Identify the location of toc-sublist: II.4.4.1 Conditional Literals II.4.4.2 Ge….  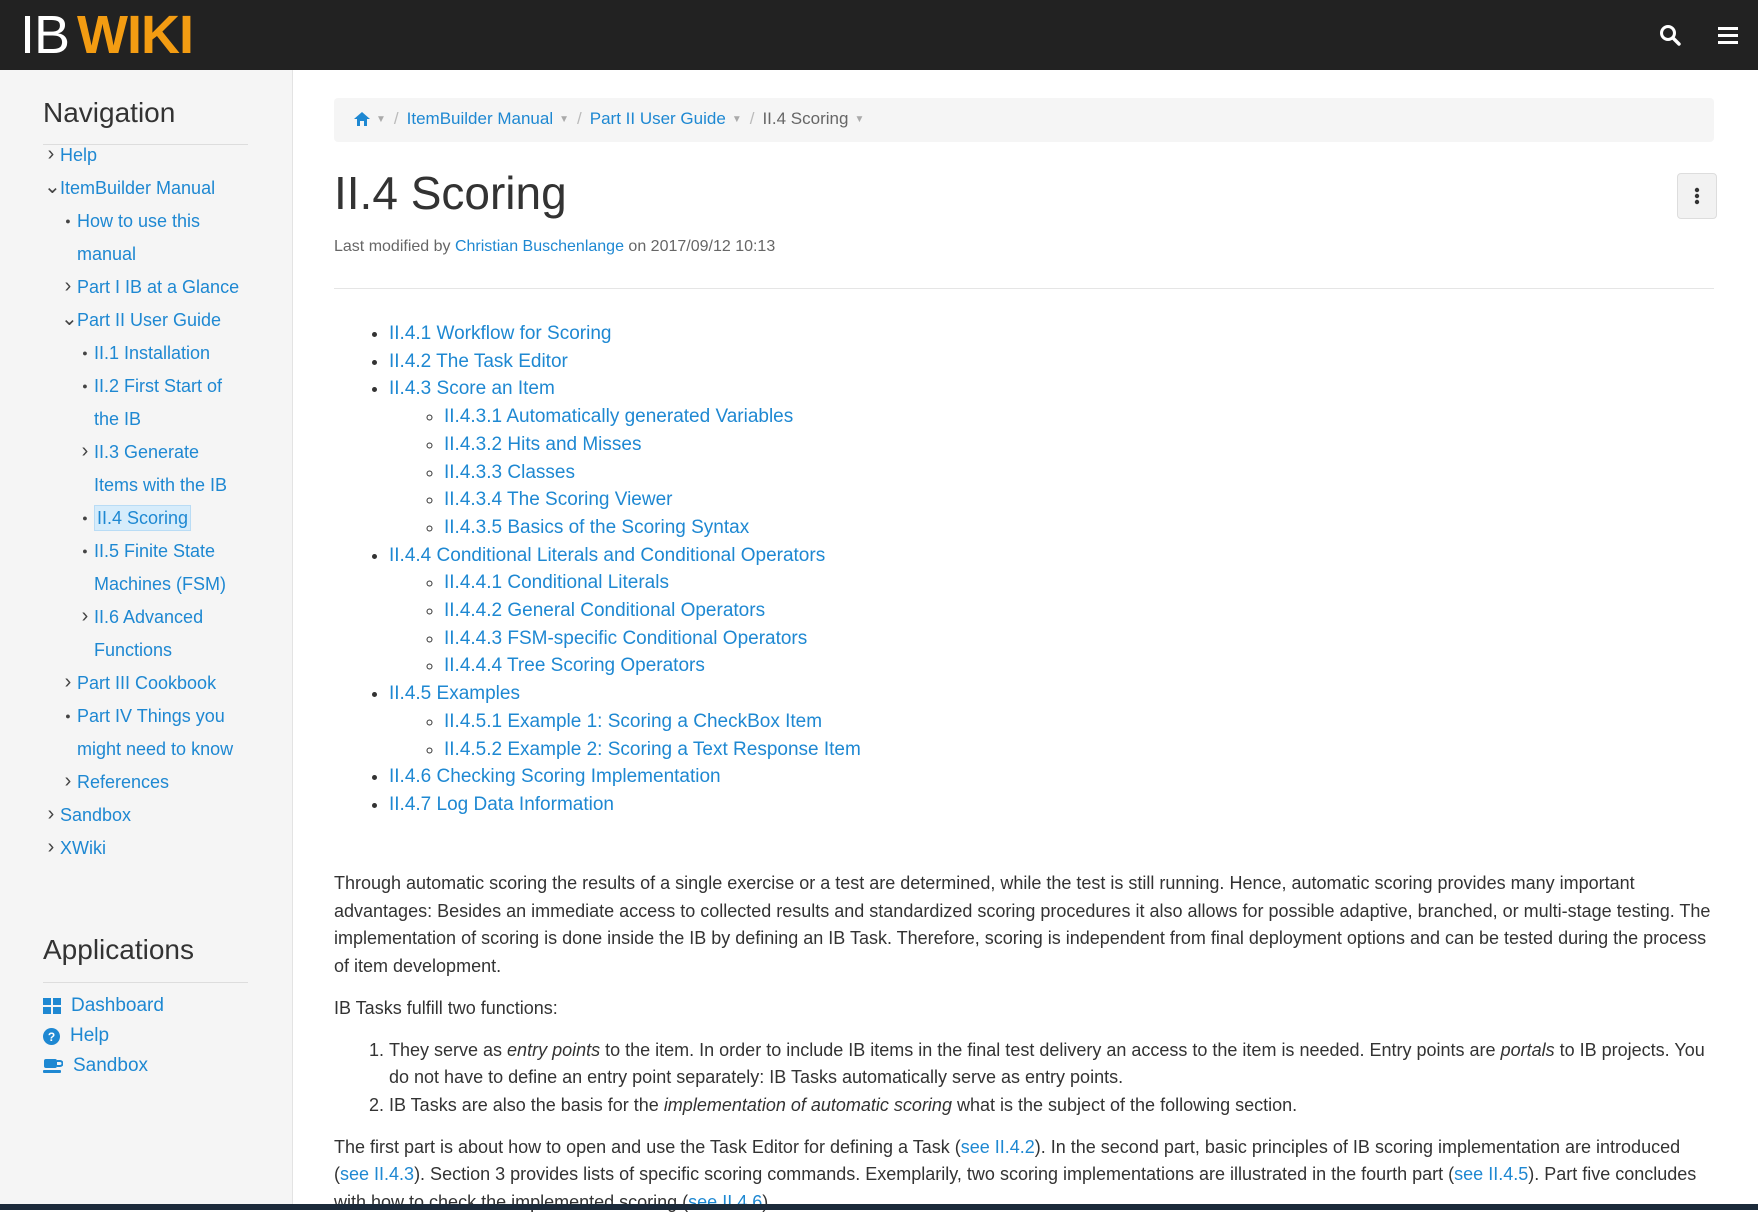
(625, 624).